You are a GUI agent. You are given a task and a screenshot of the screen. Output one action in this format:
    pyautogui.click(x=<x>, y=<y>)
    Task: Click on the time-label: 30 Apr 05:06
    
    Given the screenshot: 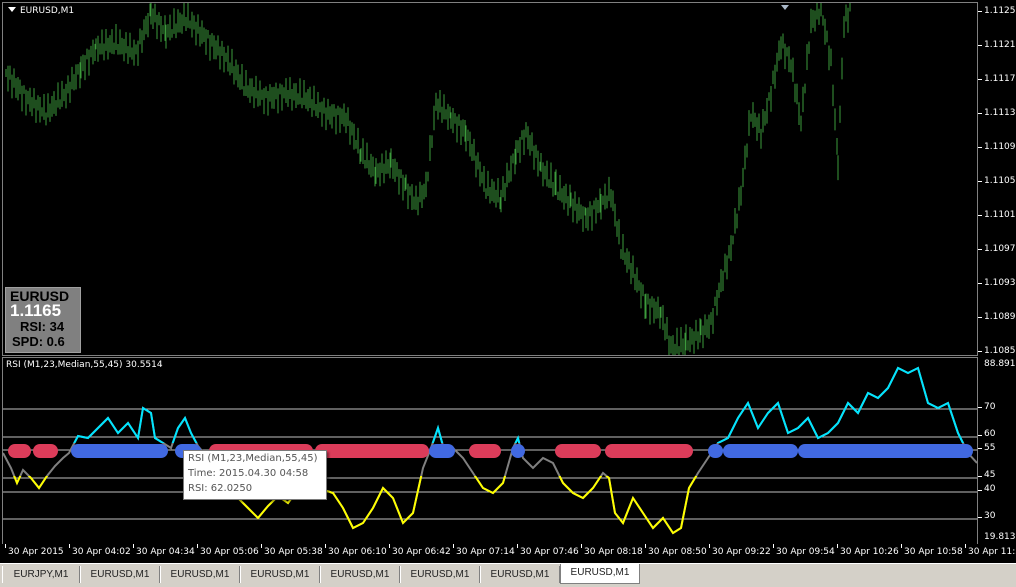 What is the action you would take?
    pyautogui.click(x=229, y=552)
    